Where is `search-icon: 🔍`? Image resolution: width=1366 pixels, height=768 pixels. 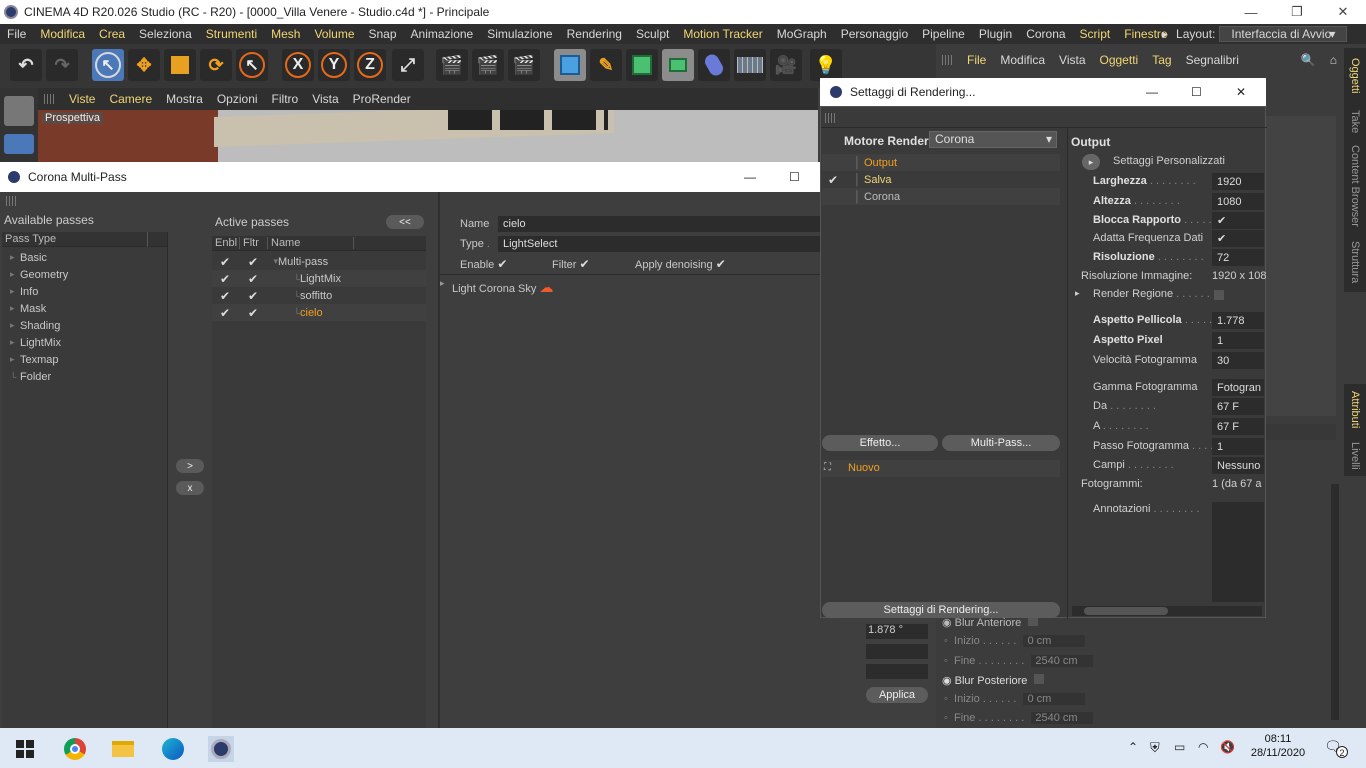
search-icon: 🔍 is located at coordinates (1308, 60).